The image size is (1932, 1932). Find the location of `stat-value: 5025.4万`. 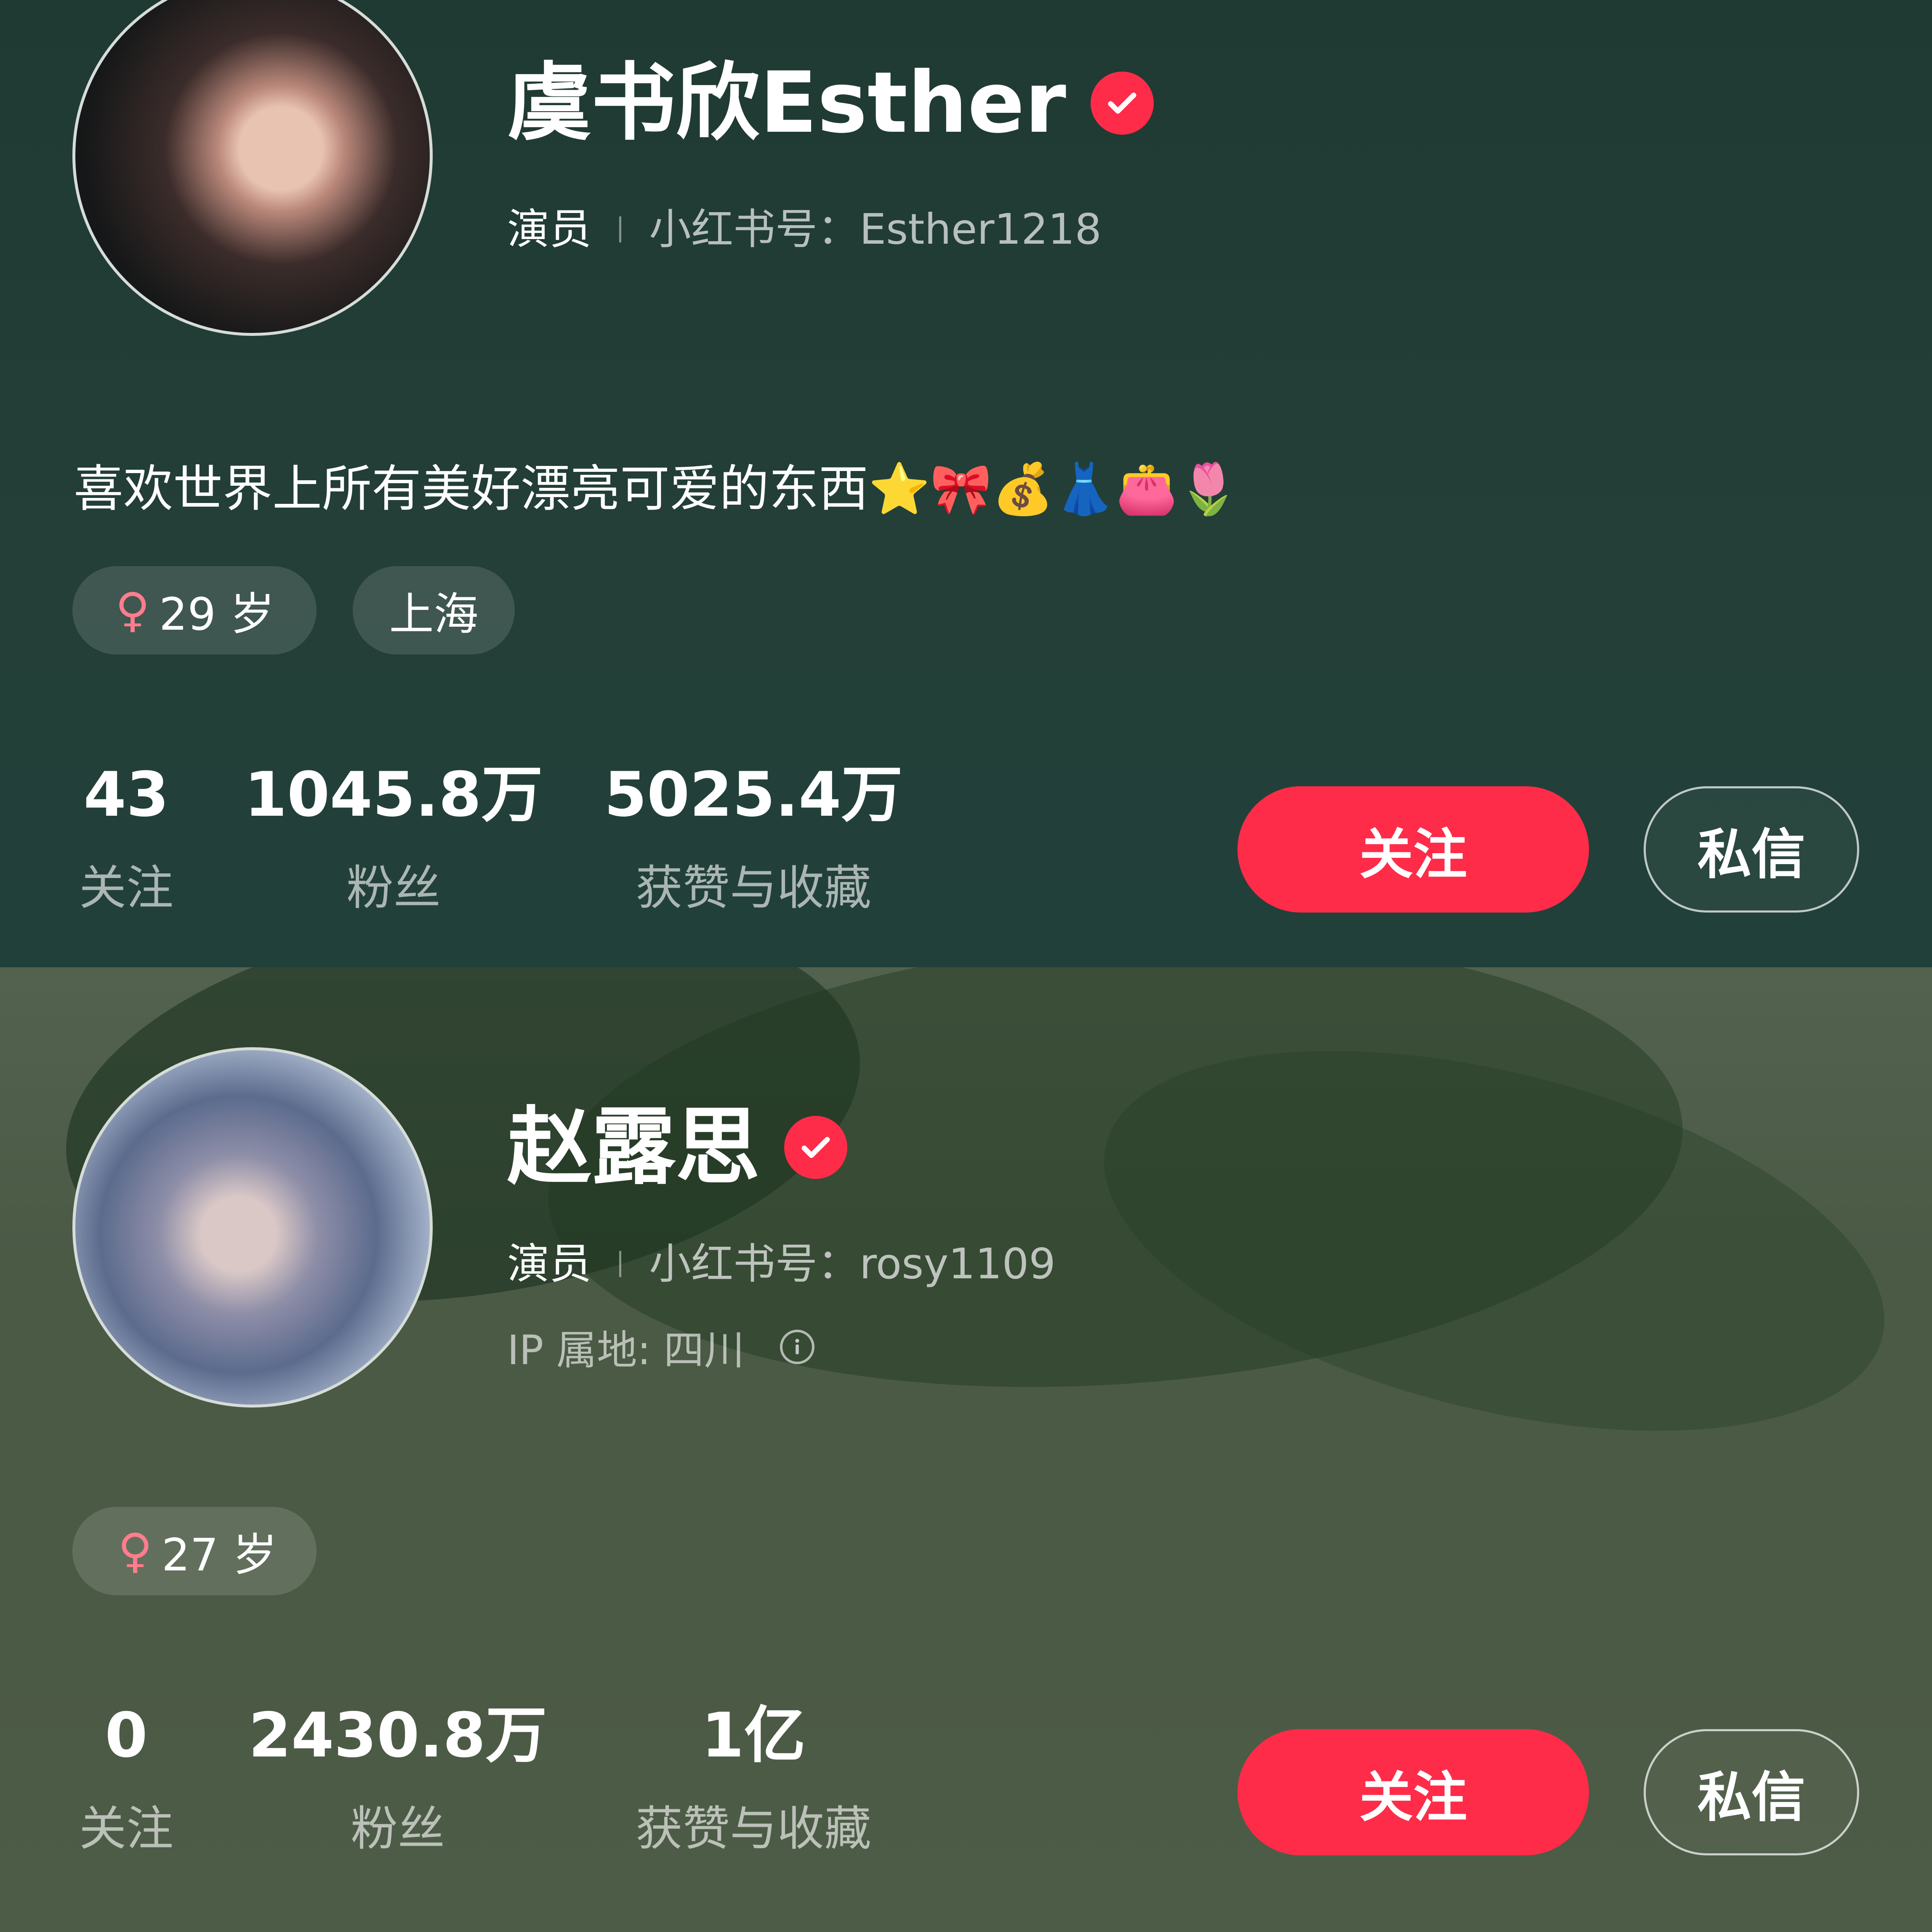

stat-value: 5025.4万 is located at coordinates (753, 795).